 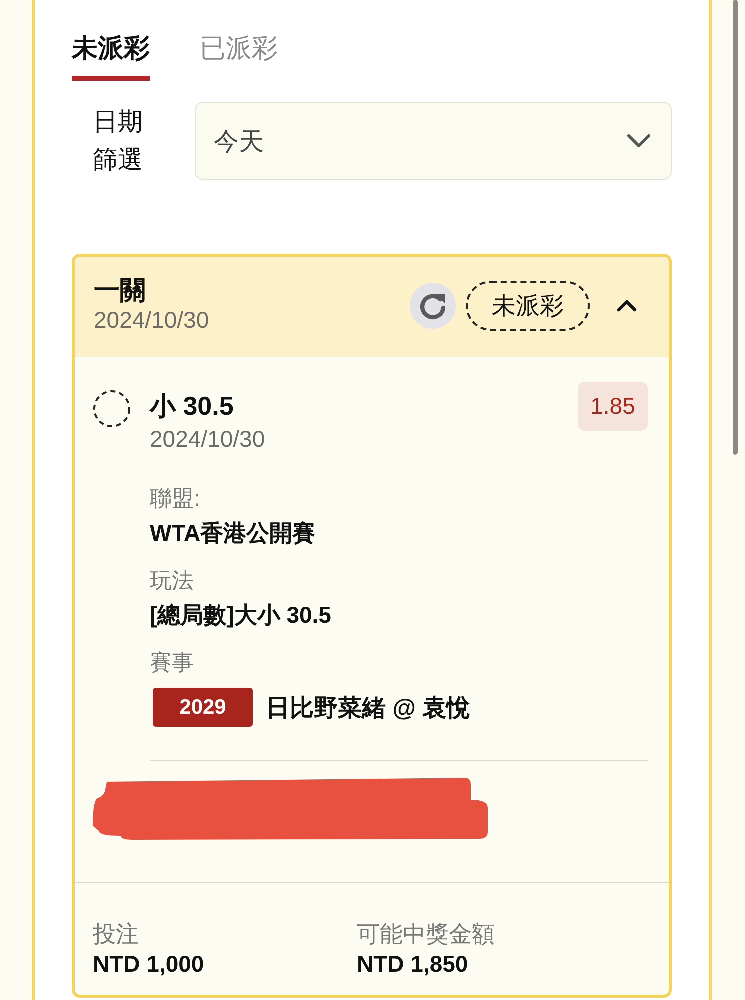 I want to click on refresh-icon, so click(x=433, y=305).